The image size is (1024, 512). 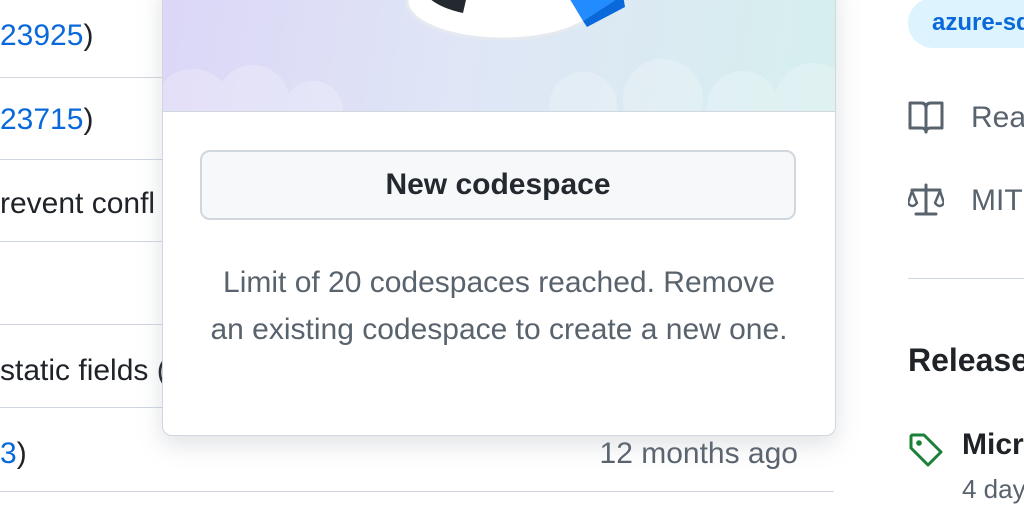 What do you see at coordinates (926, 199) in the screenshot?
I see `scale-icon` at bounding box center [926, 199].